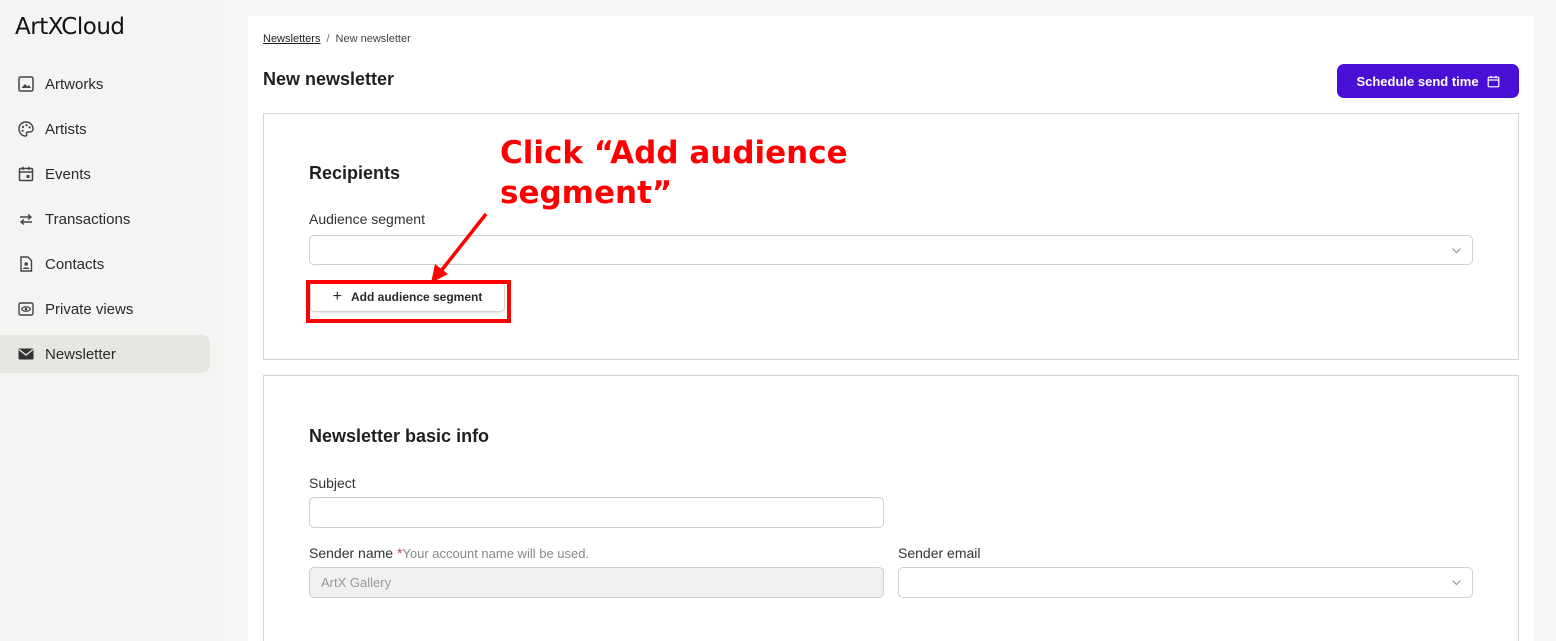 The image size is (1556, 641). I want to click on sidebar-item-artworks: Artworks, so click(105, 84).